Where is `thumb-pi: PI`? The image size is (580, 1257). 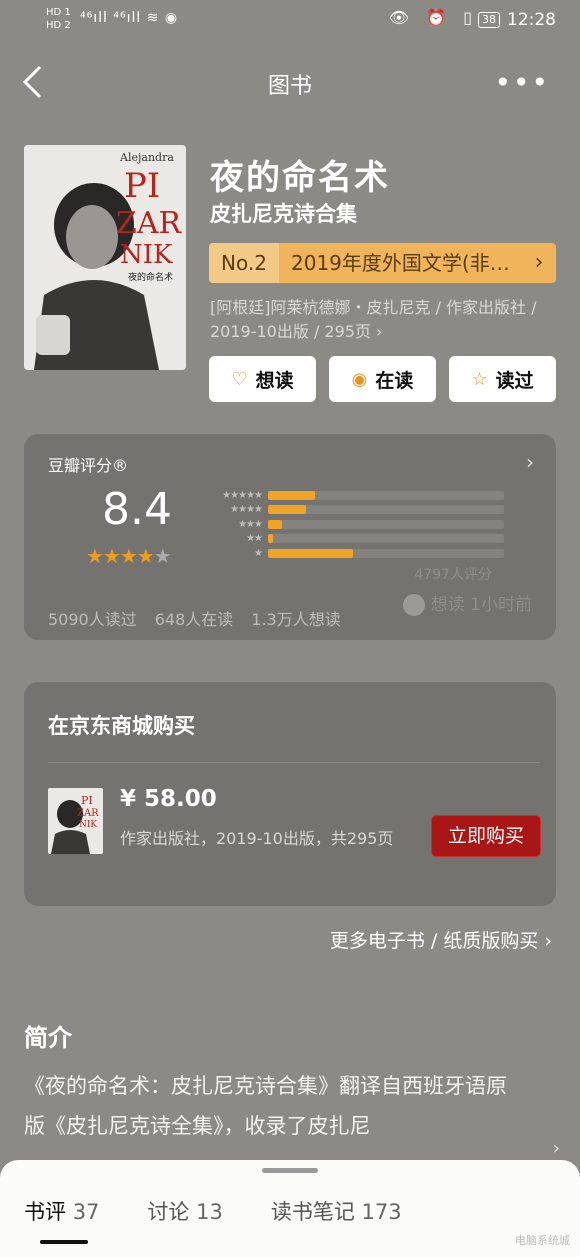 thumb-pi: PI is located at coordinates (87, 800).